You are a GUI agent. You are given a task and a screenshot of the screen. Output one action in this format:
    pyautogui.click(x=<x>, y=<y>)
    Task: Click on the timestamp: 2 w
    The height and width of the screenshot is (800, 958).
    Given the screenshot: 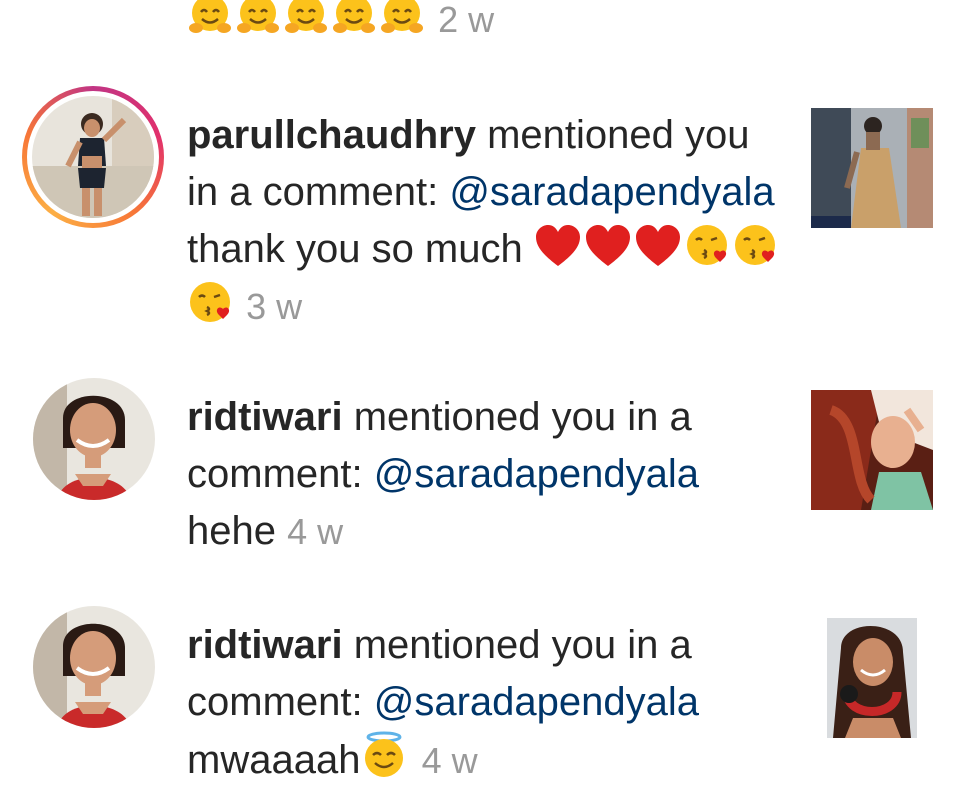 What is the action you would take?
    pyautogui.click(x=466, y=20)
    